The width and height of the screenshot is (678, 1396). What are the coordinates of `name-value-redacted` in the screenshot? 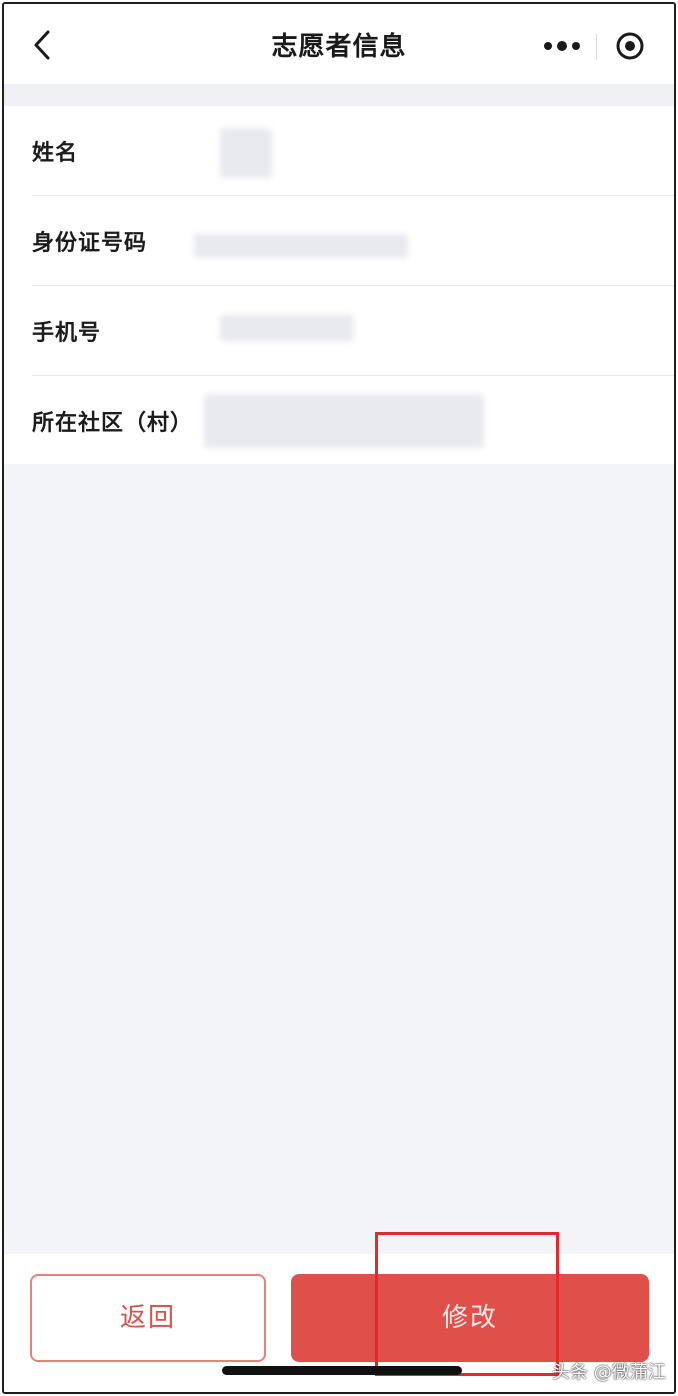 It's located at (246, 153).